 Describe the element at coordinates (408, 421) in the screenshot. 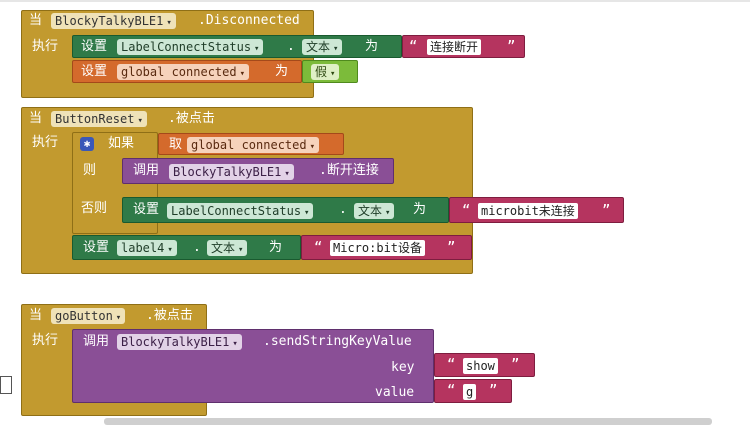

I see `horizontal-scrollbar` at that location.